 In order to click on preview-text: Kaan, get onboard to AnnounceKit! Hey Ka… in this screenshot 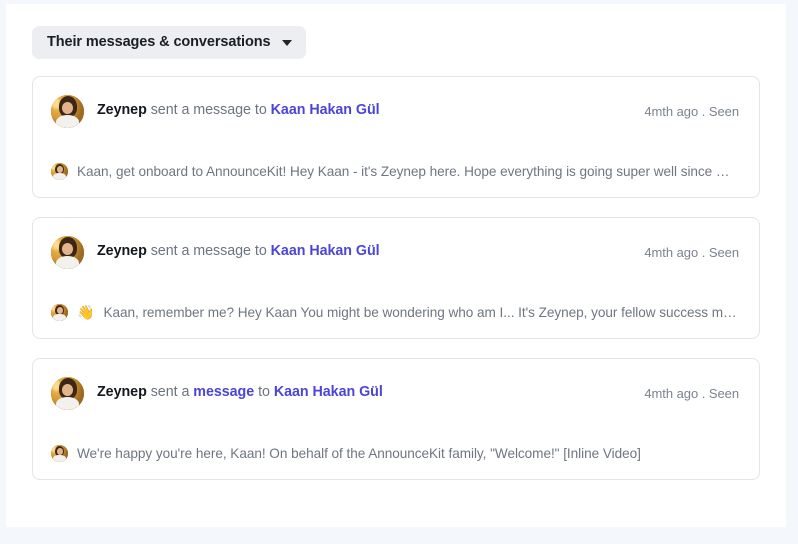, I will do `click(408, 171)`.